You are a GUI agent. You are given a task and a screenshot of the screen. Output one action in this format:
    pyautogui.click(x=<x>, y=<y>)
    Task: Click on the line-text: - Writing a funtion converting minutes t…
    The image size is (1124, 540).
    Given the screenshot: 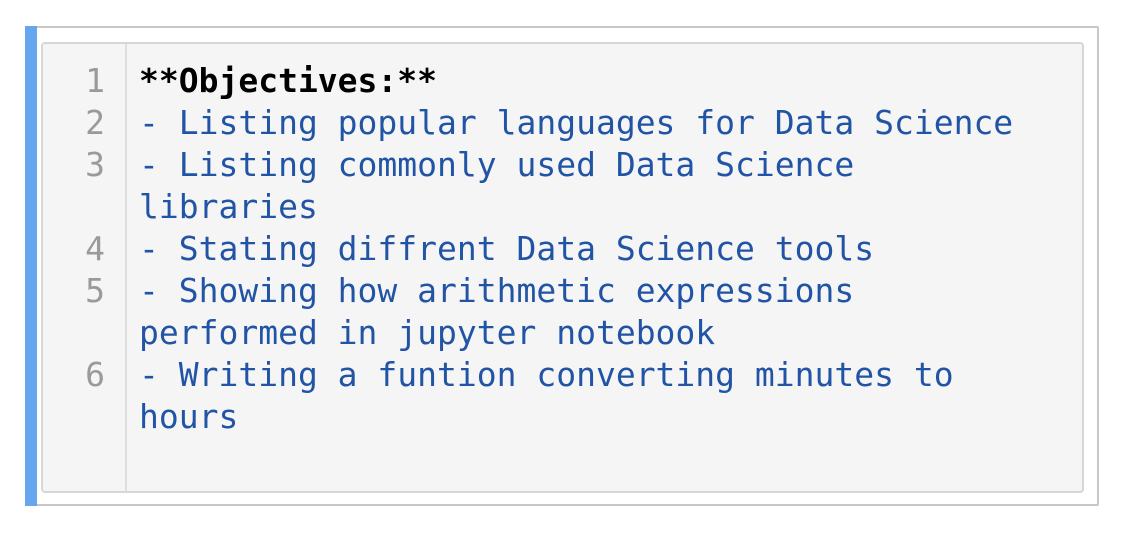 What is the action you would take?
    pyautogui.click(x=556, y=395)
    